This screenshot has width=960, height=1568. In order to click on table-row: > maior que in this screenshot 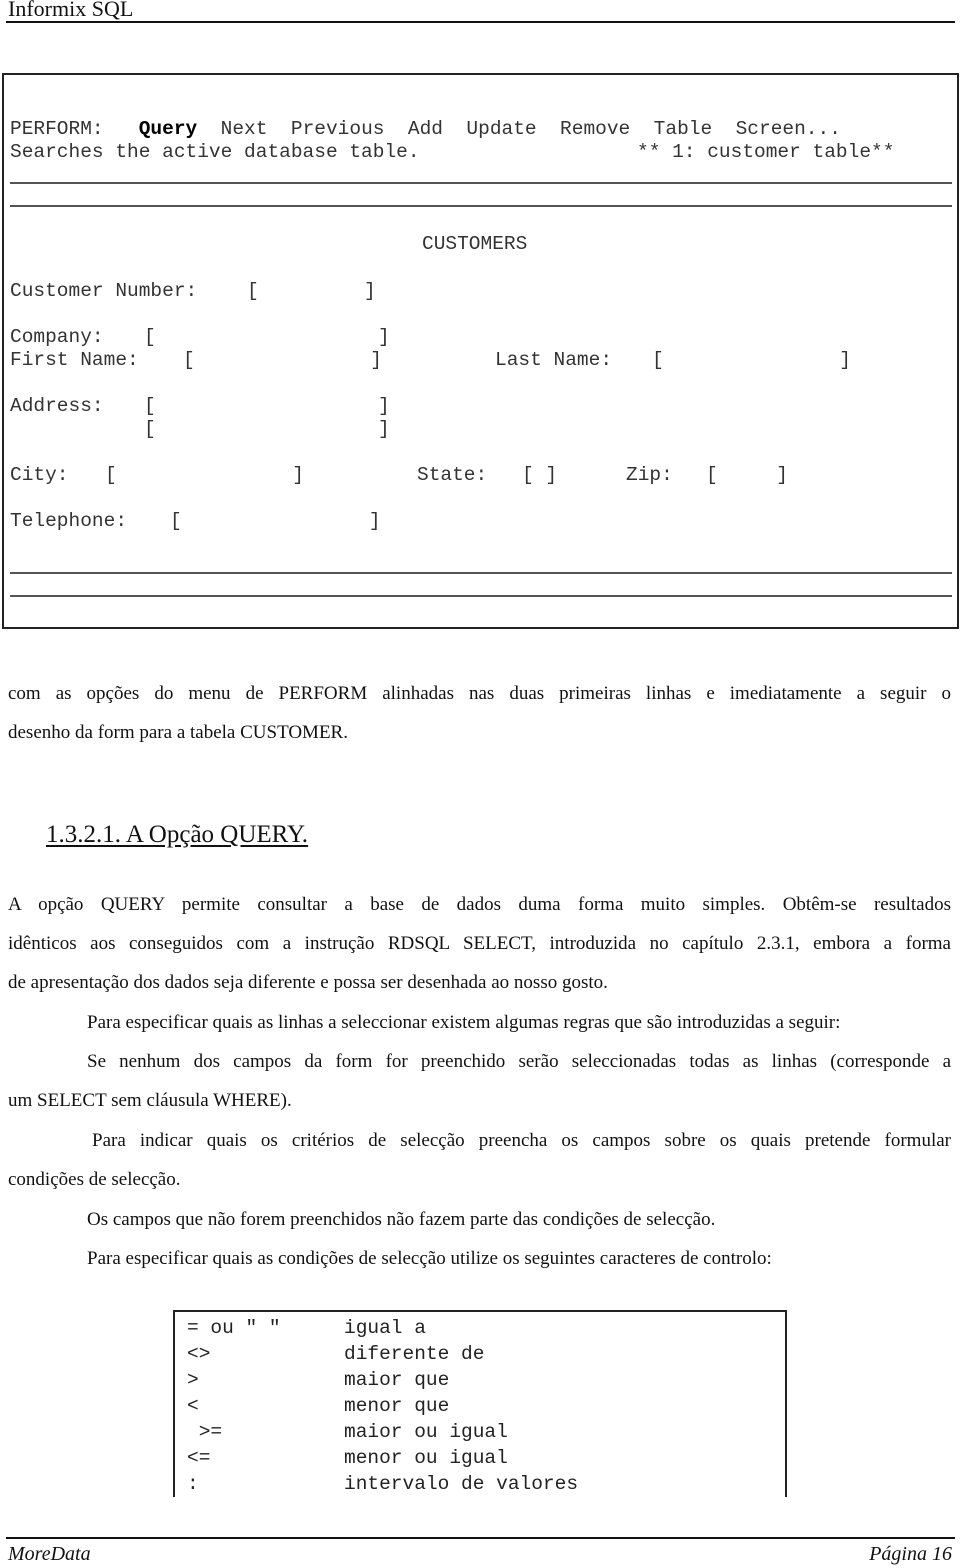, I will do `click(318, 1380)`.